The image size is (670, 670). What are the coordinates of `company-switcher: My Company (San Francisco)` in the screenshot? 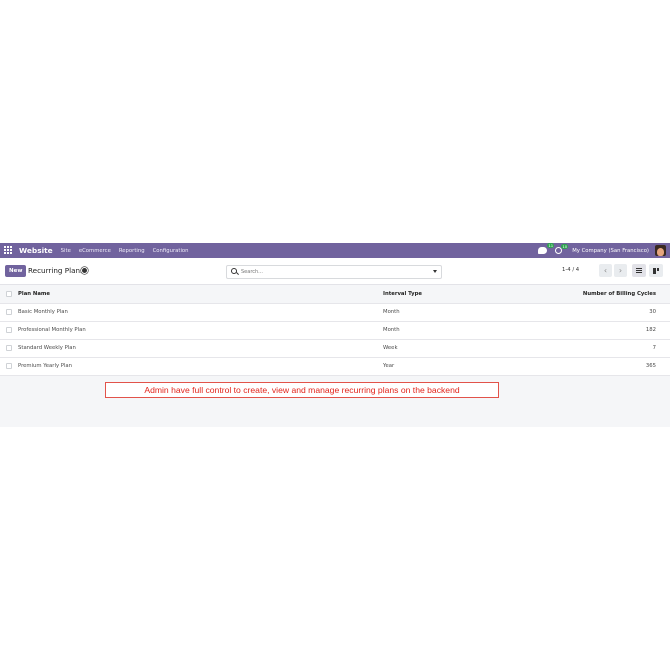 It's located at (610, 251).